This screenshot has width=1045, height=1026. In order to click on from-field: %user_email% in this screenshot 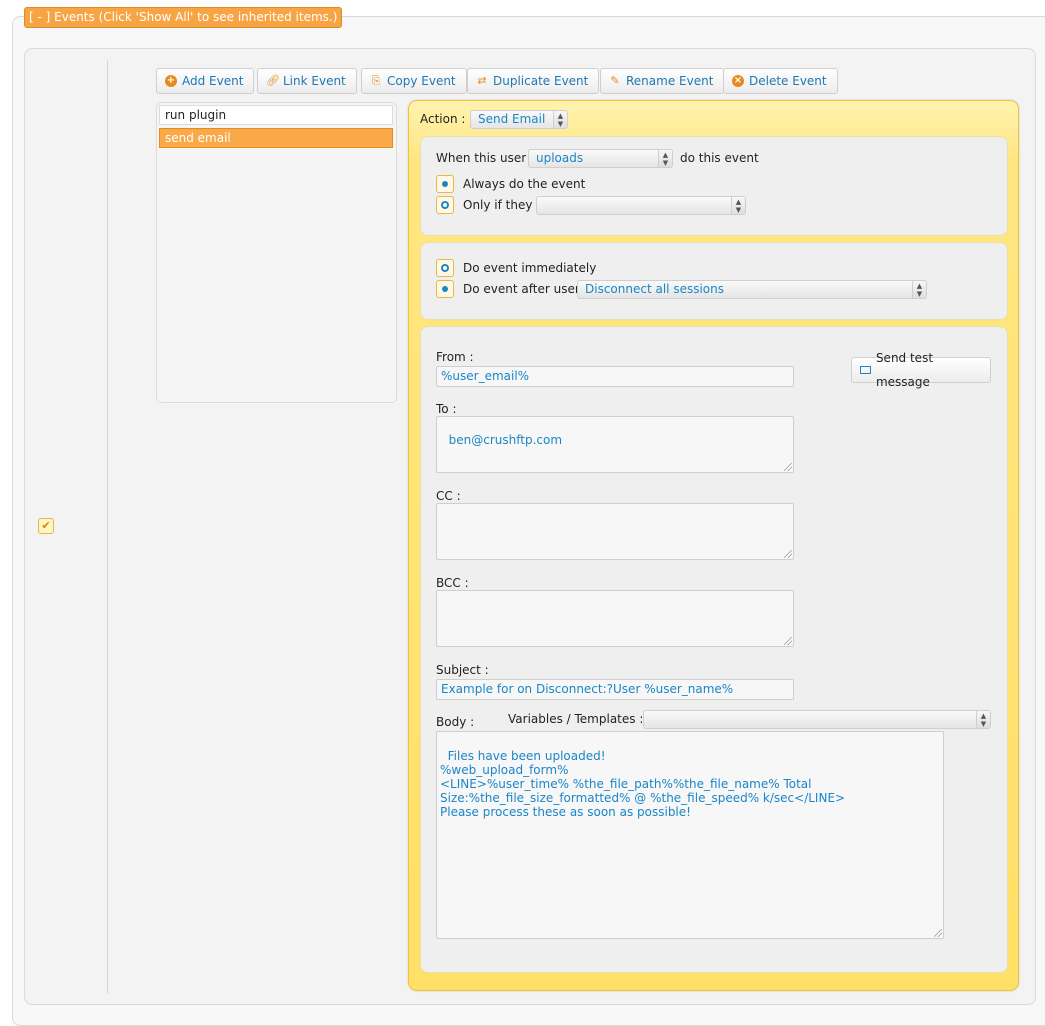, I will do `click(615, 376)`.